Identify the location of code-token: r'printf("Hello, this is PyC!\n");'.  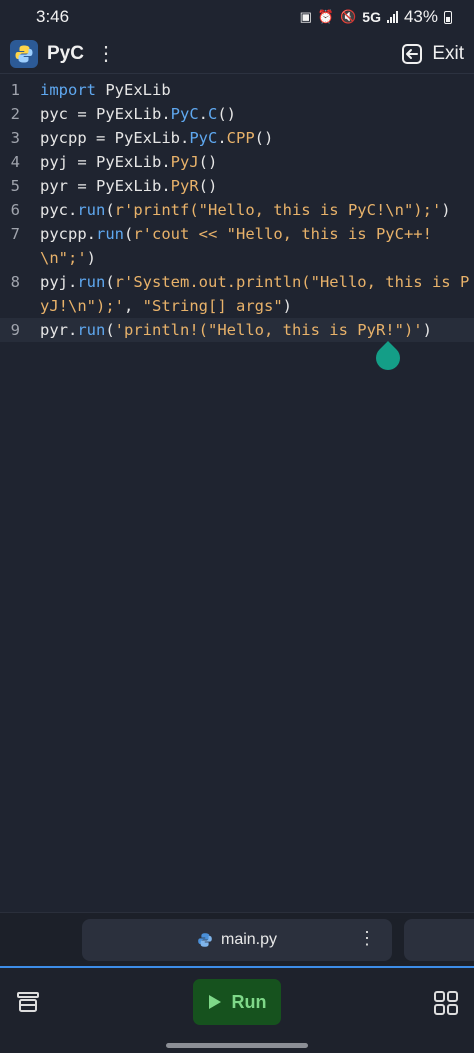
(278, 210).